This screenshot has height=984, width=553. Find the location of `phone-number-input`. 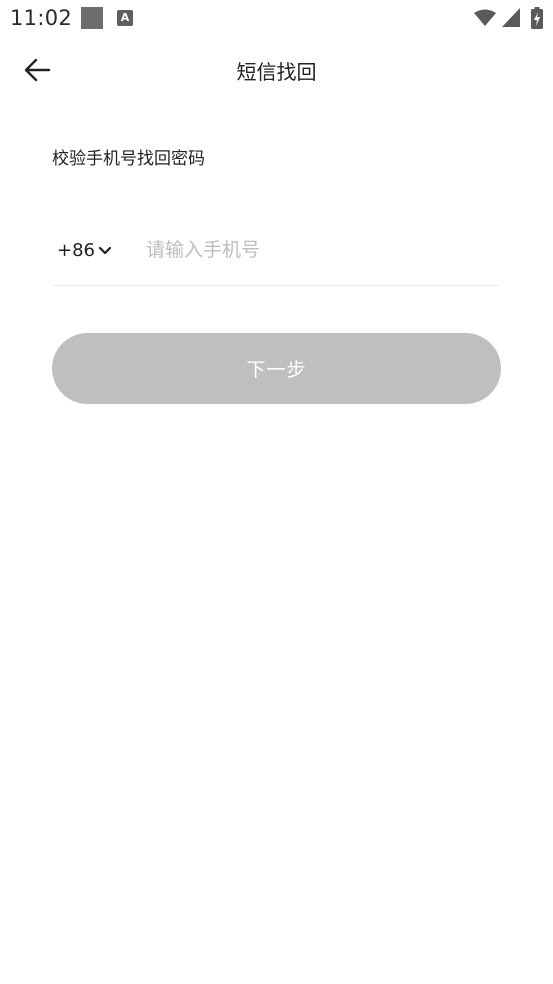

phone-number-input is located at coordinates (316, 250).